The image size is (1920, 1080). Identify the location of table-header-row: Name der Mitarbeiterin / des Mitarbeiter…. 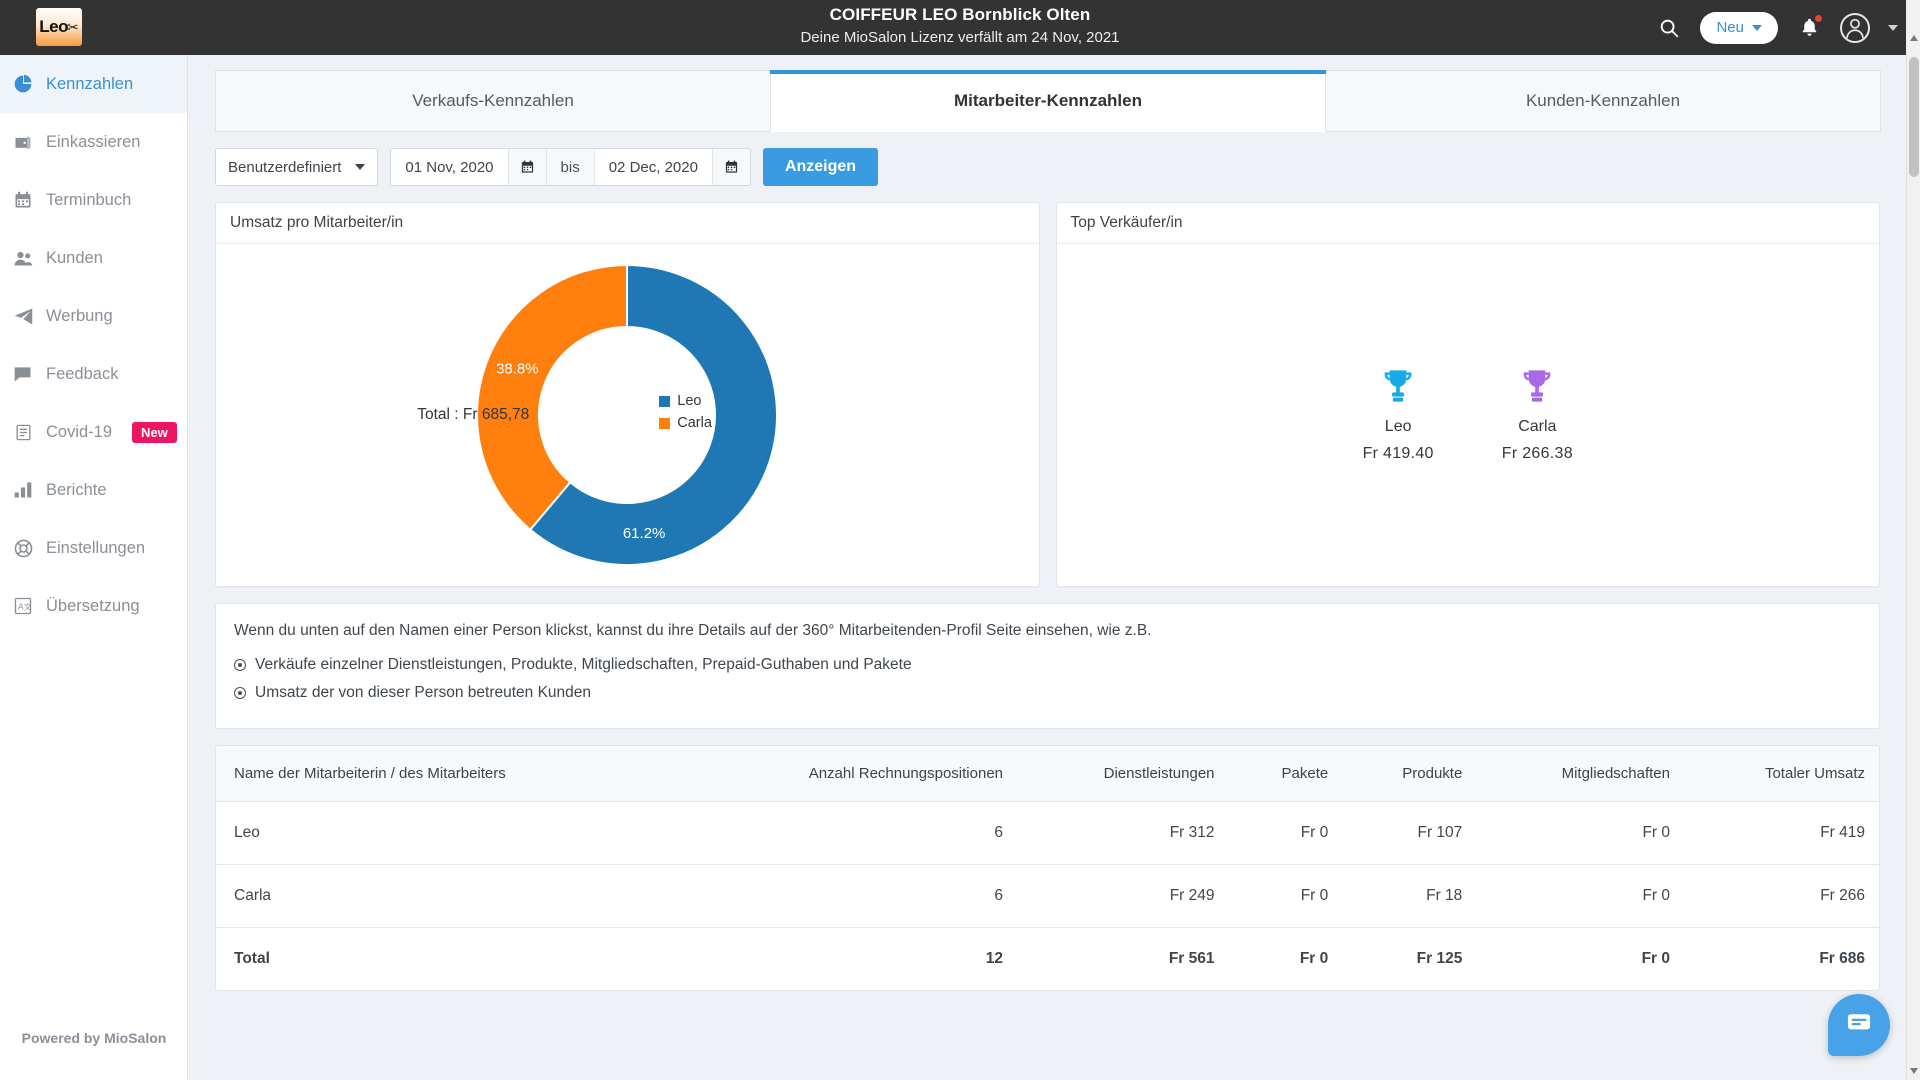
(1047, 774).